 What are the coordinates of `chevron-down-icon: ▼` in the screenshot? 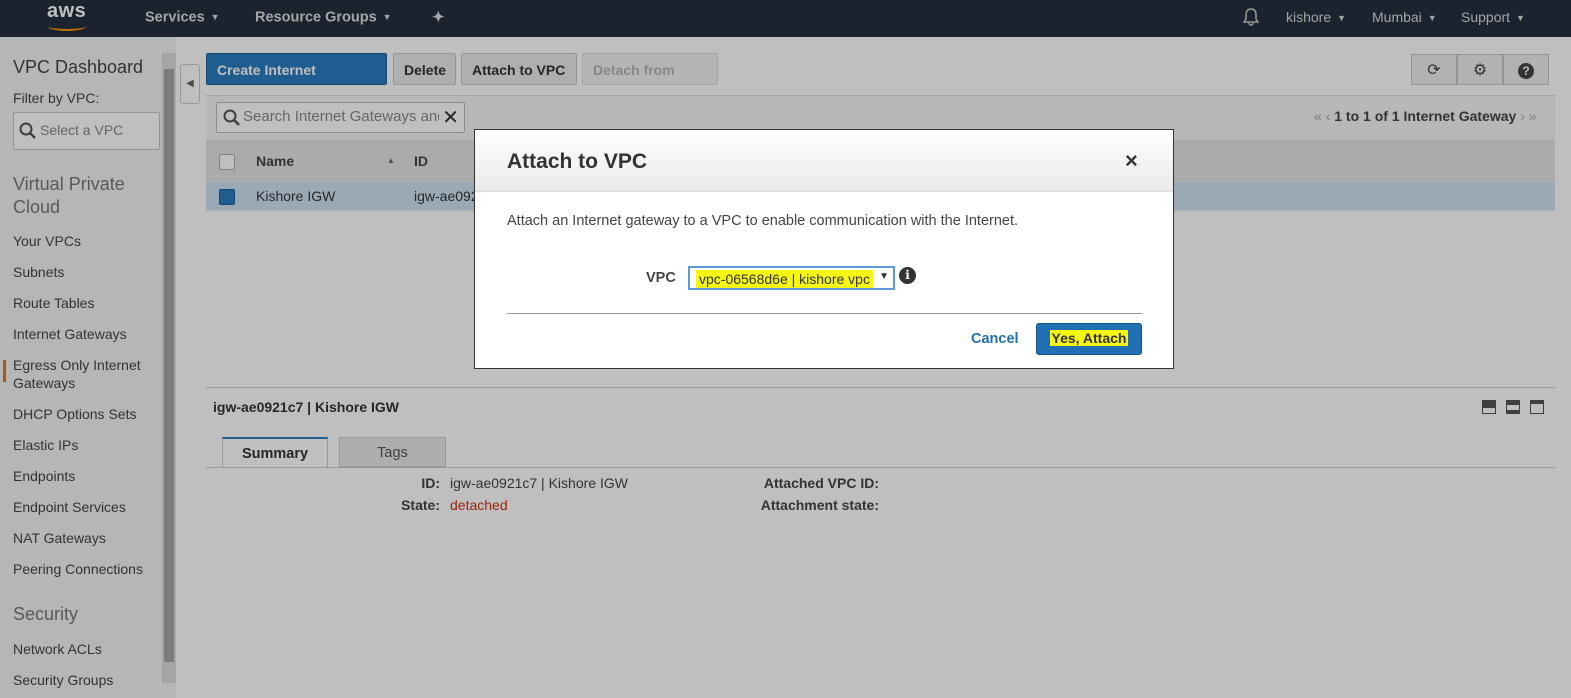 It's located at (884, 276).